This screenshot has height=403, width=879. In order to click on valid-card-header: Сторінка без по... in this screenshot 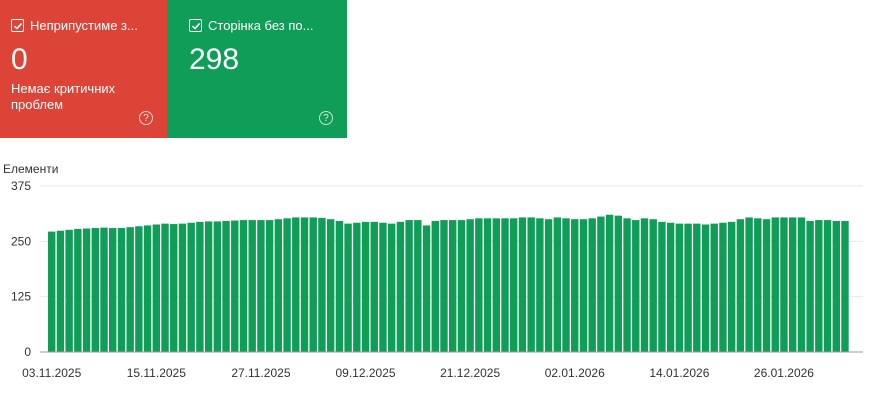, I will do `click(251, 25)`.